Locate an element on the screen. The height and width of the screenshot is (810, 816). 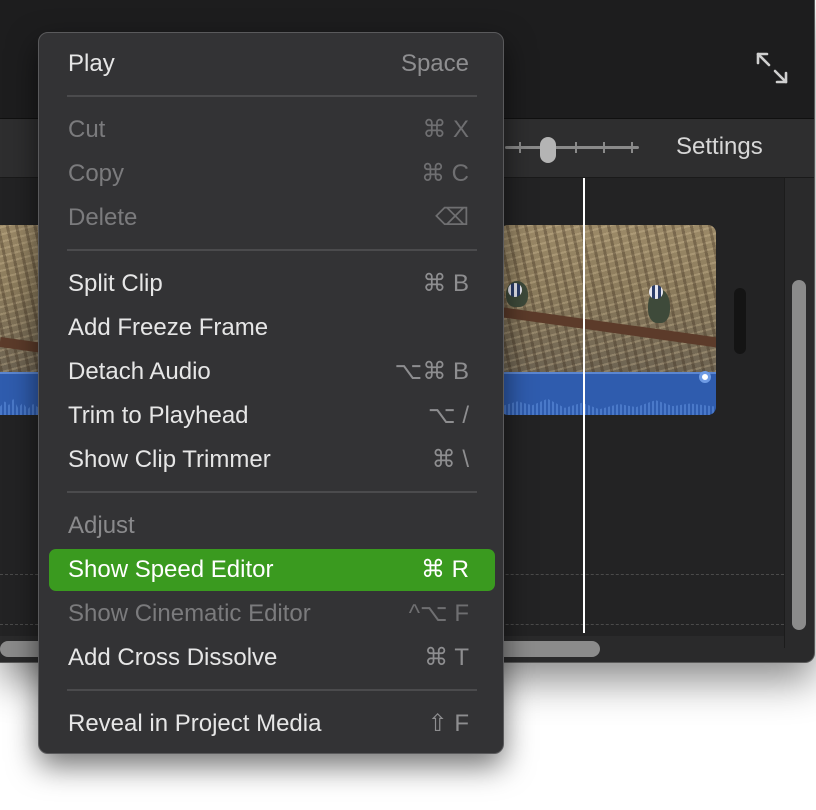
menu-item-label: Show Speed Editor is located at coordinates (171, 569).